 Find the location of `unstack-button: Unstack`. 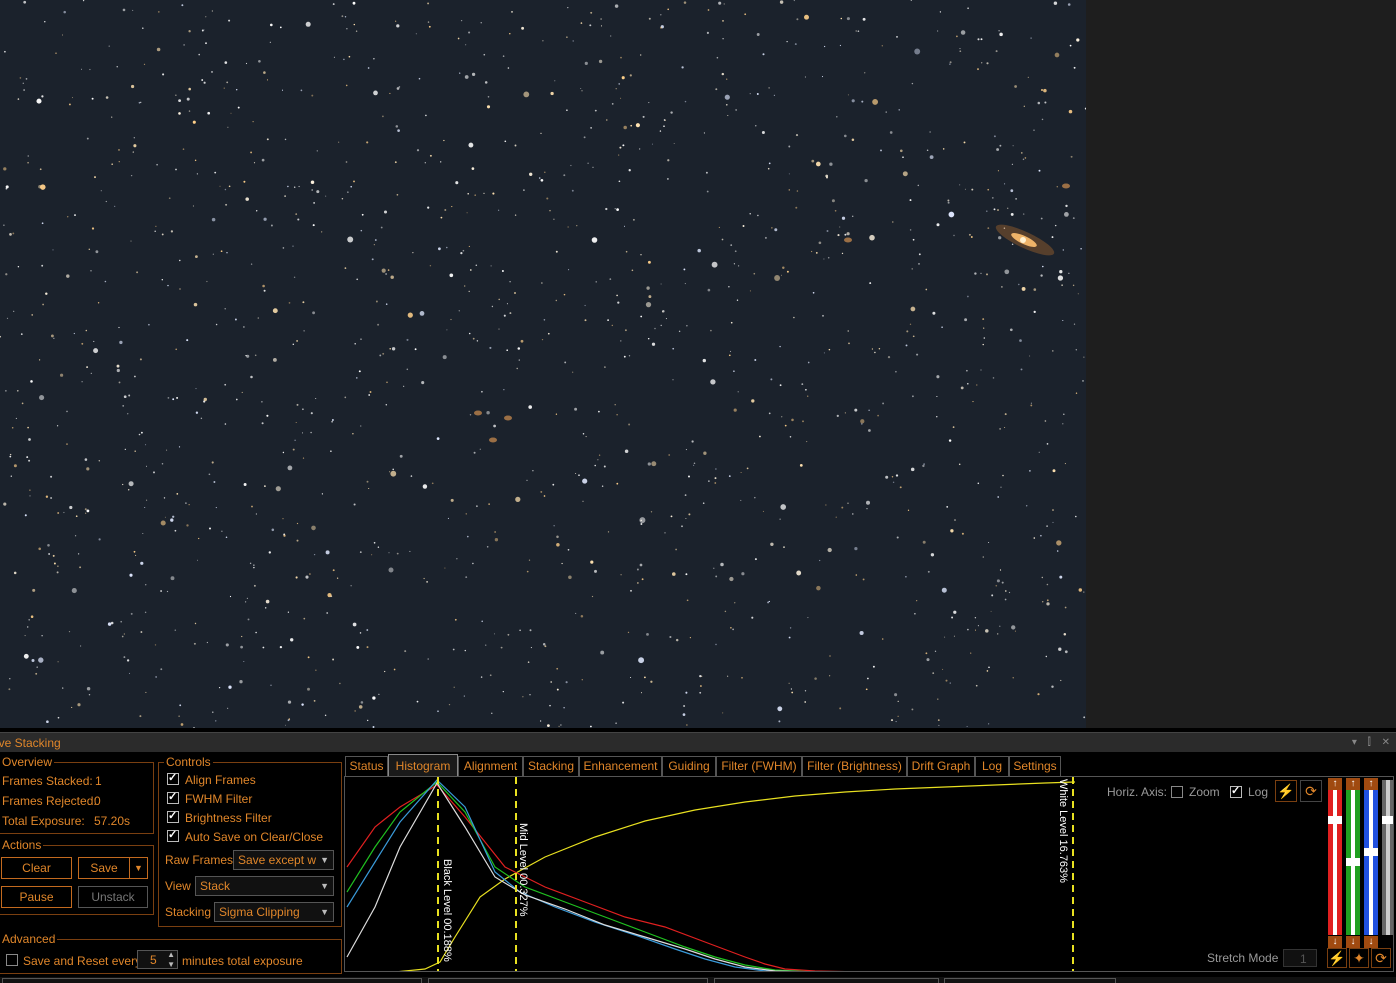

unstack-button: Unstack is located at coordinates (113, 897).